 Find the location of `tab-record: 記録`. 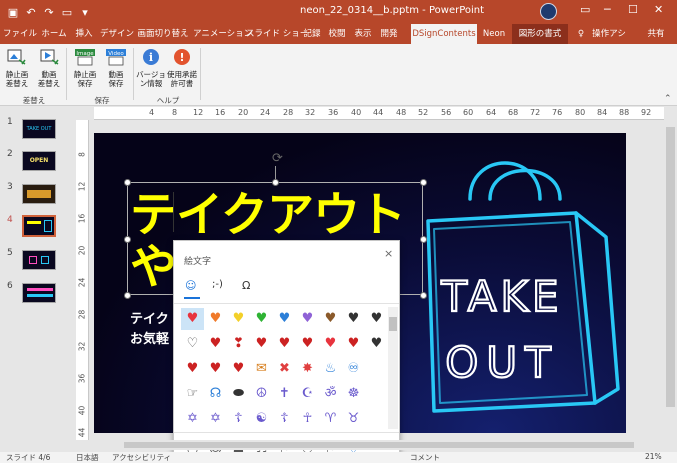

tab-record: 記録 is located at coordinates (312, 34).